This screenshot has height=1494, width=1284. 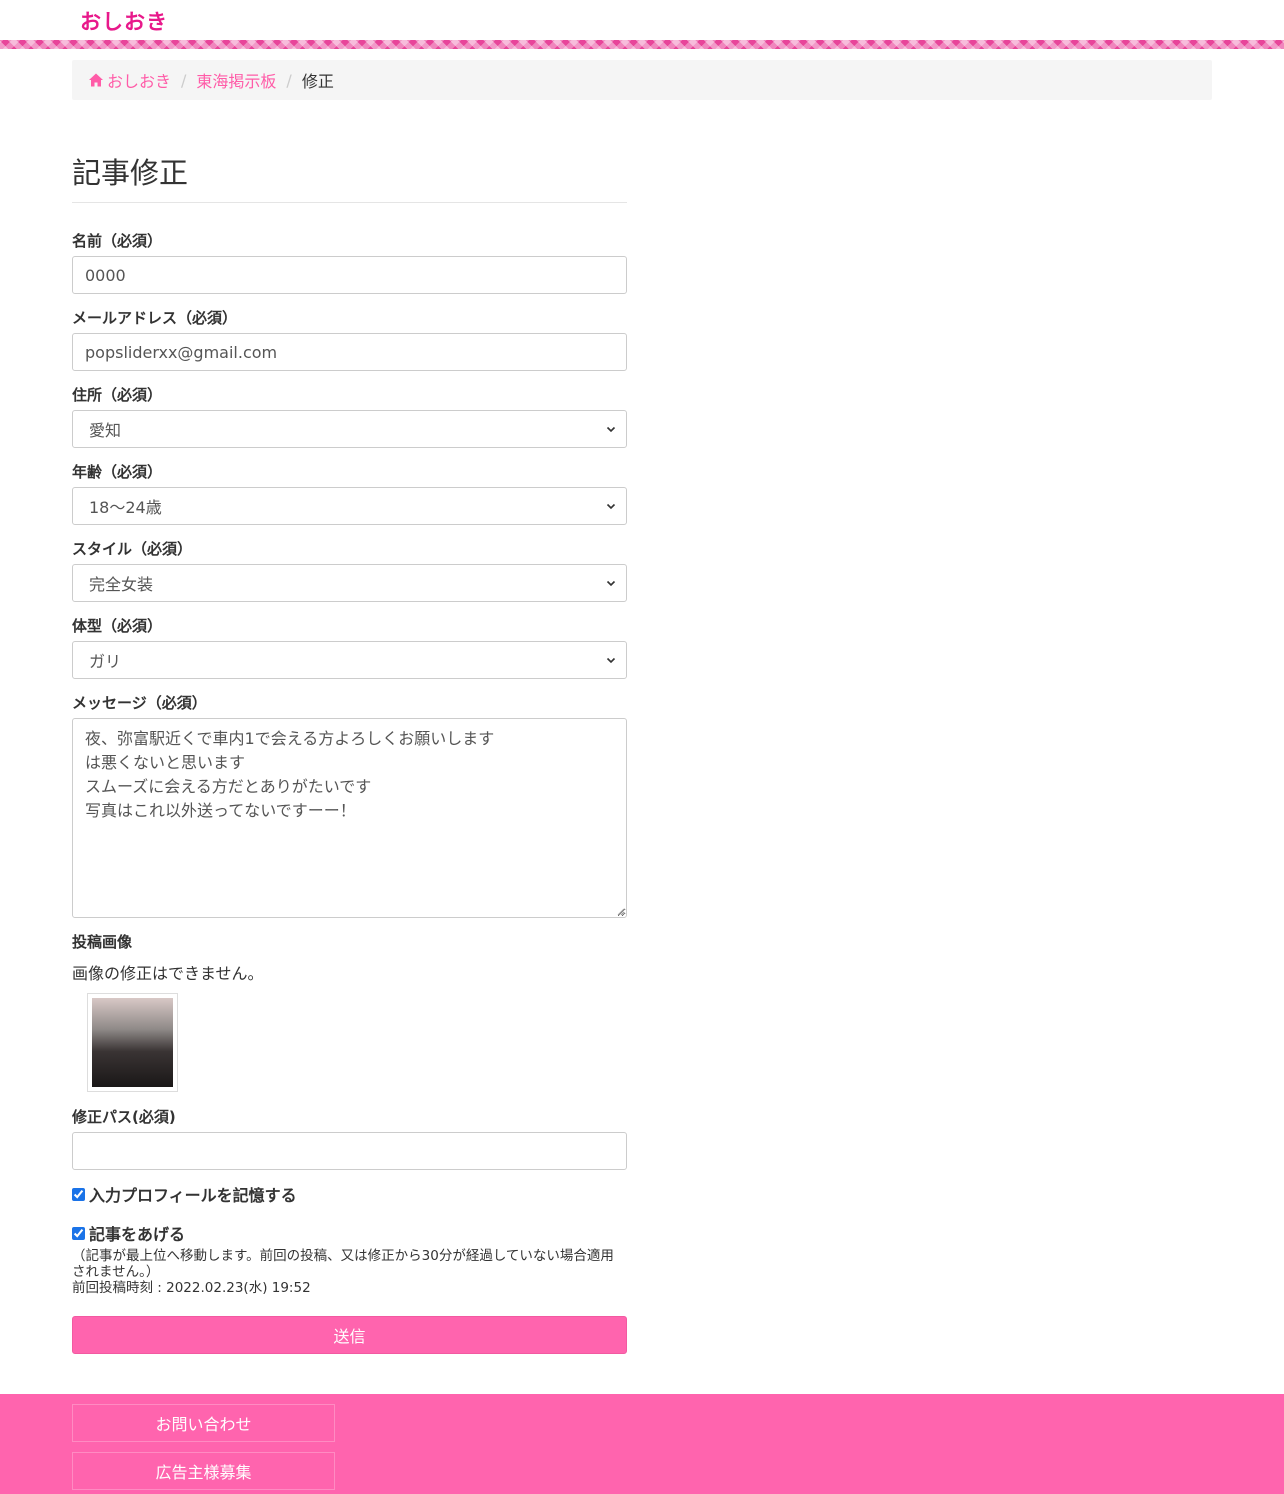 I want to click on address-selected-value: 愛知, so click(x=105, y=430).